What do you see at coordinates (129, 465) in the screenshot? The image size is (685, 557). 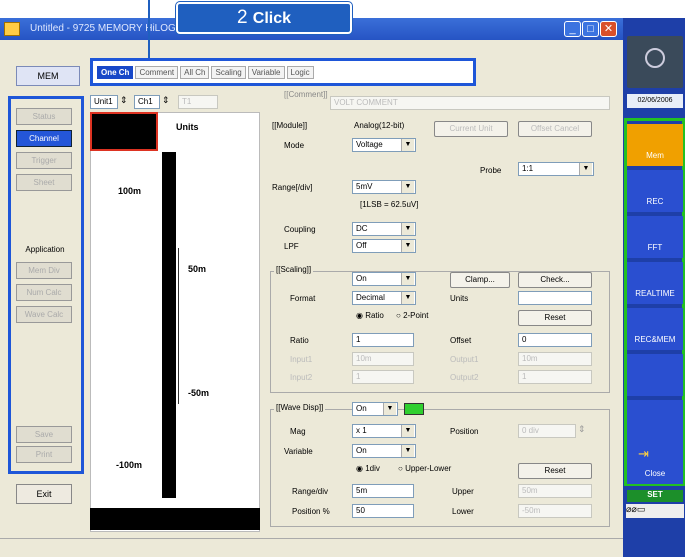 I see `scale-label-neg100m: -100m` at bounding box center [129, 465].